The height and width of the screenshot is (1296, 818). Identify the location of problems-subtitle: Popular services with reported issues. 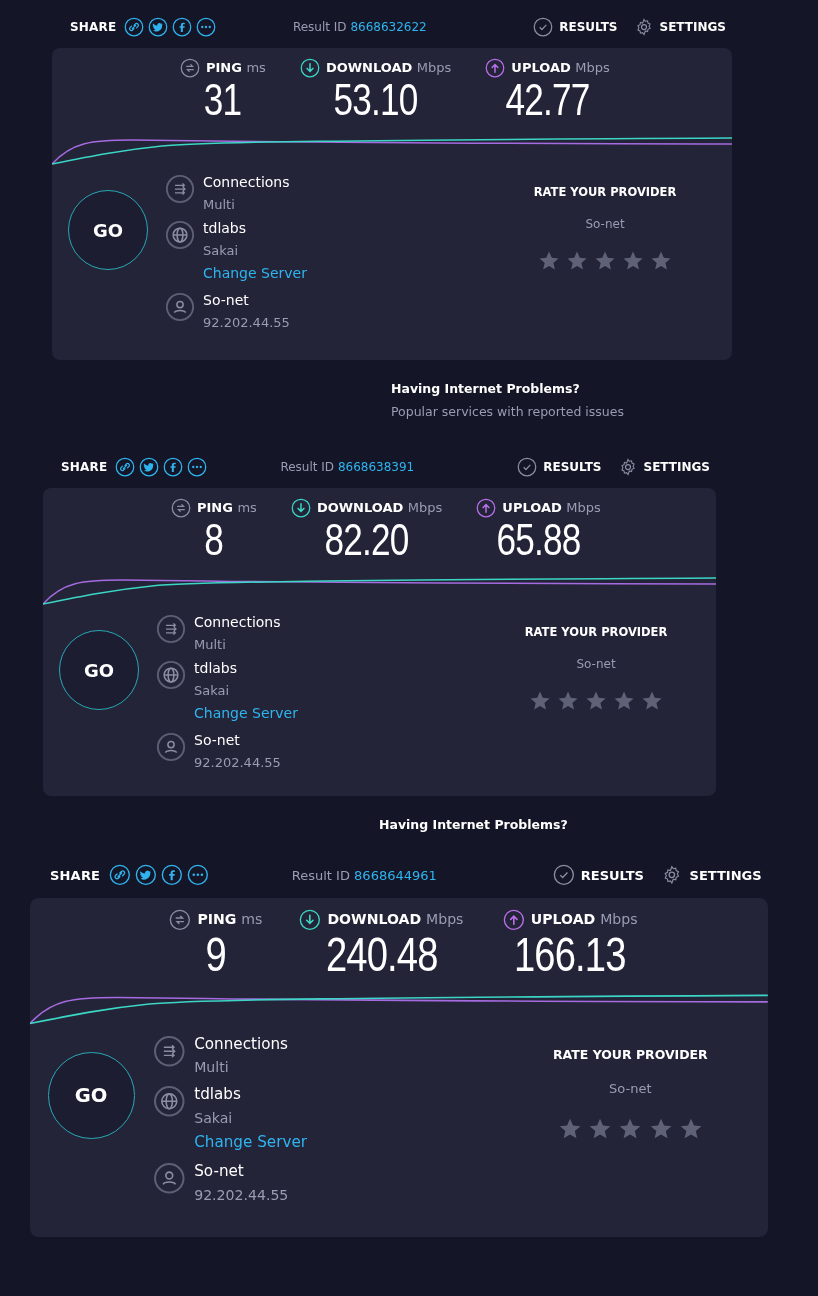
(508, 411).